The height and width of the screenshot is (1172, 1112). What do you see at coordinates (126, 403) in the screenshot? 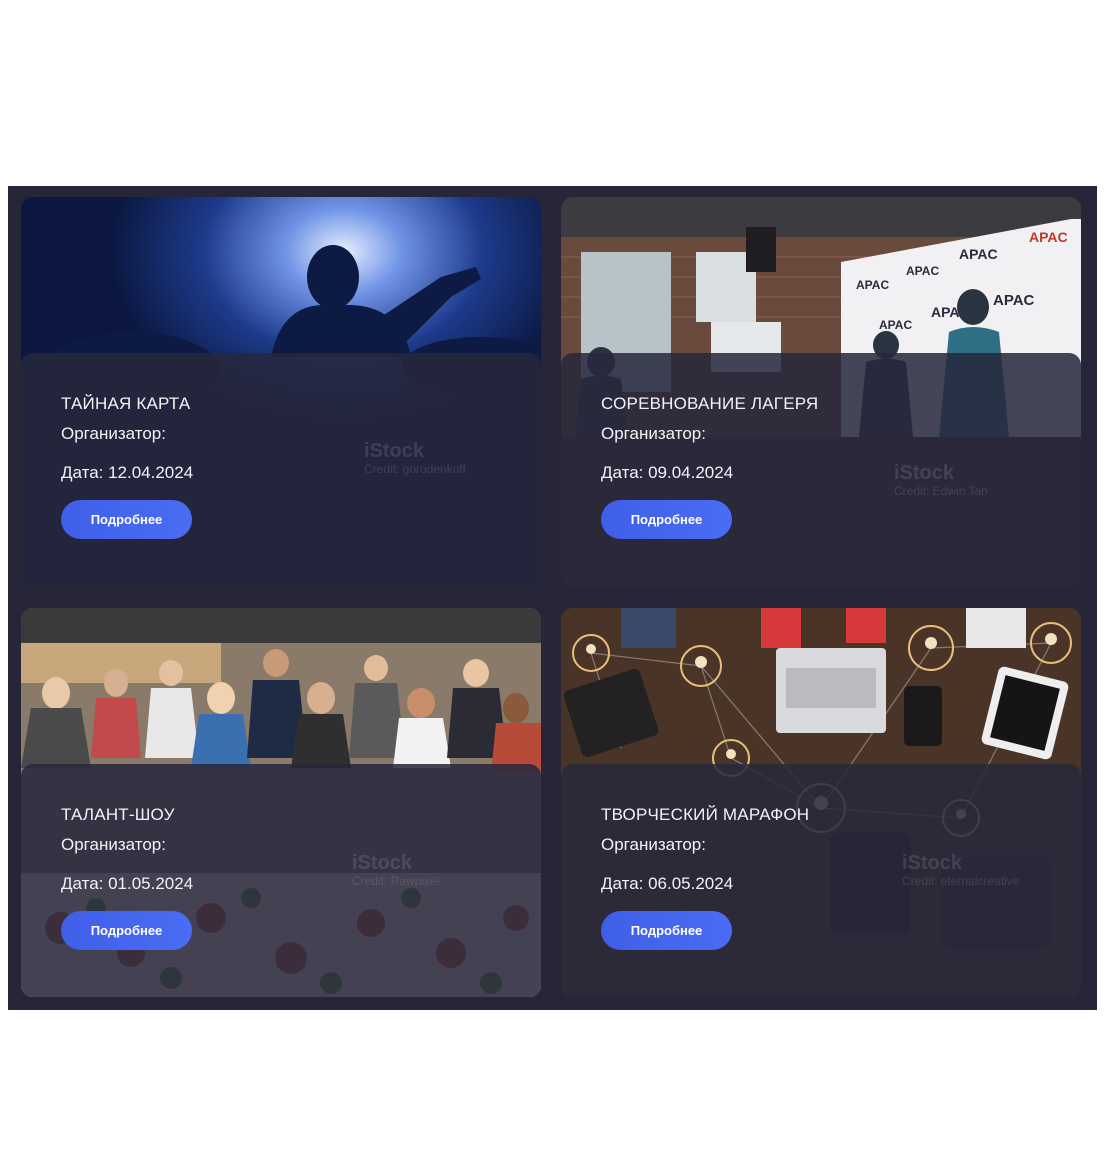
I see `event-title: ТАЙНАЯ КАРТА` at bounding box center [126, 403].